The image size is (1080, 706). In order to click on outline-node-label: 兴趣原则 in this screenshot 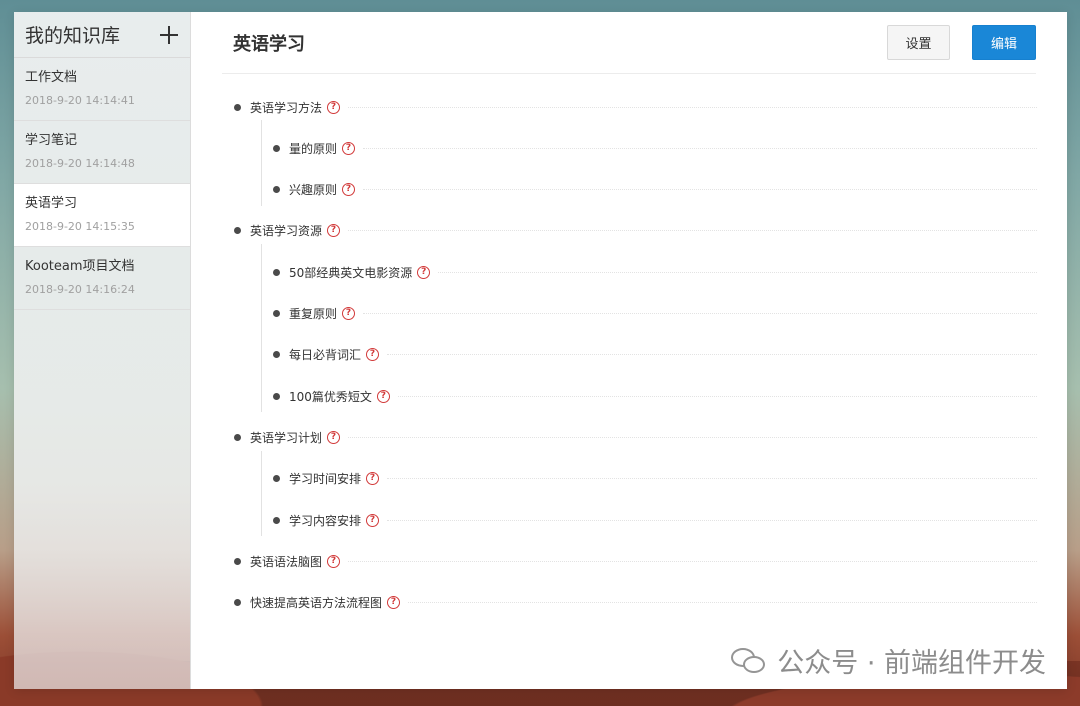, I will do `click(313, 190)`.